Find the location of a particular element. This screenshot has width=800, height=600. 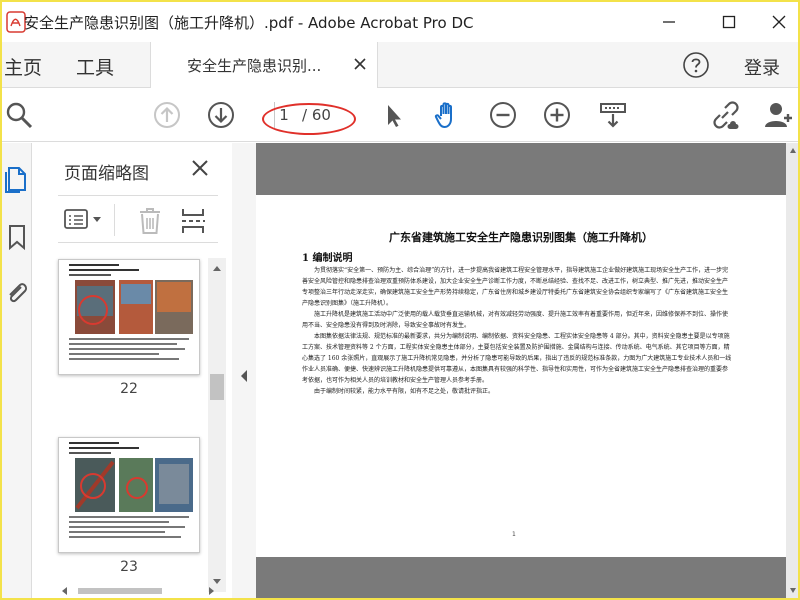

minimize-button is located at coordinates (669, 22).